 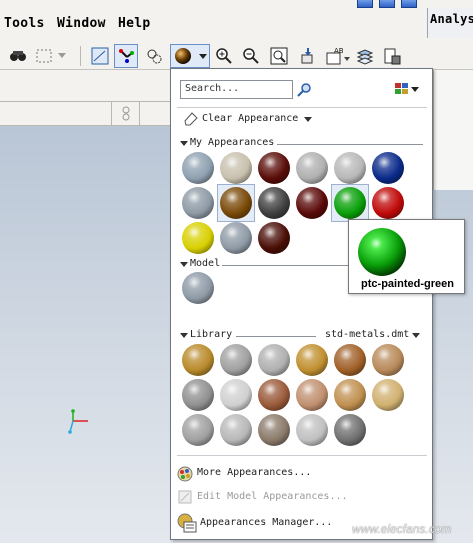 What do you see at coordinates (24, 23) in the screenshot?
I see `menu-tools: Tools` at bounding box center [24, 23].